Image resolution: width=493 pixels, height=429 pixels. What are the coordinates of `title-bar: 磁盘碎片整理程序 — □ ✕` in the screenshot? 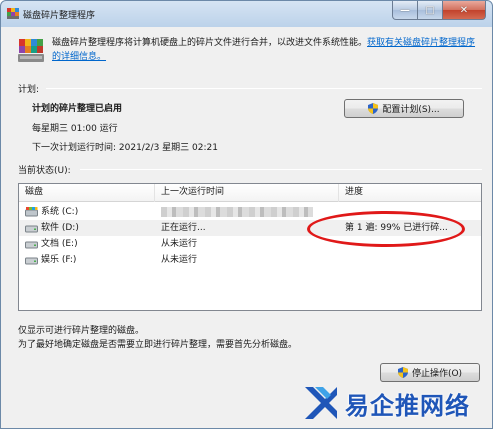 It's located at (246, 14).